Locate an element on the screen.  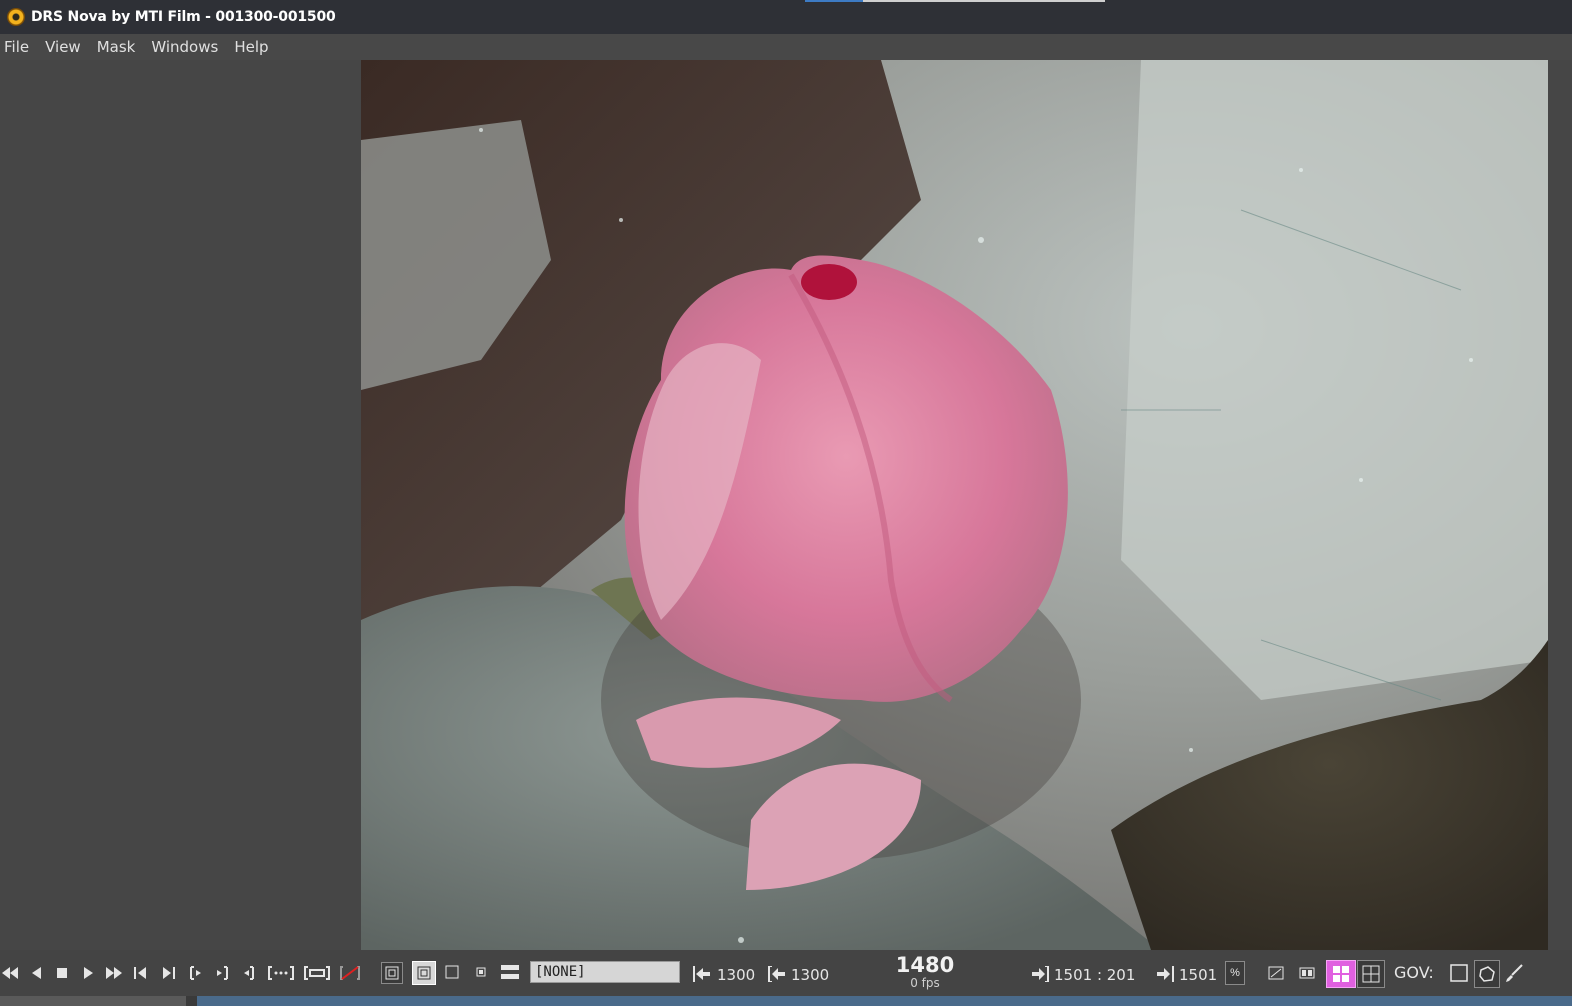
menu-bar: File View Mask Windows Help is located at coordinates (786, 47).